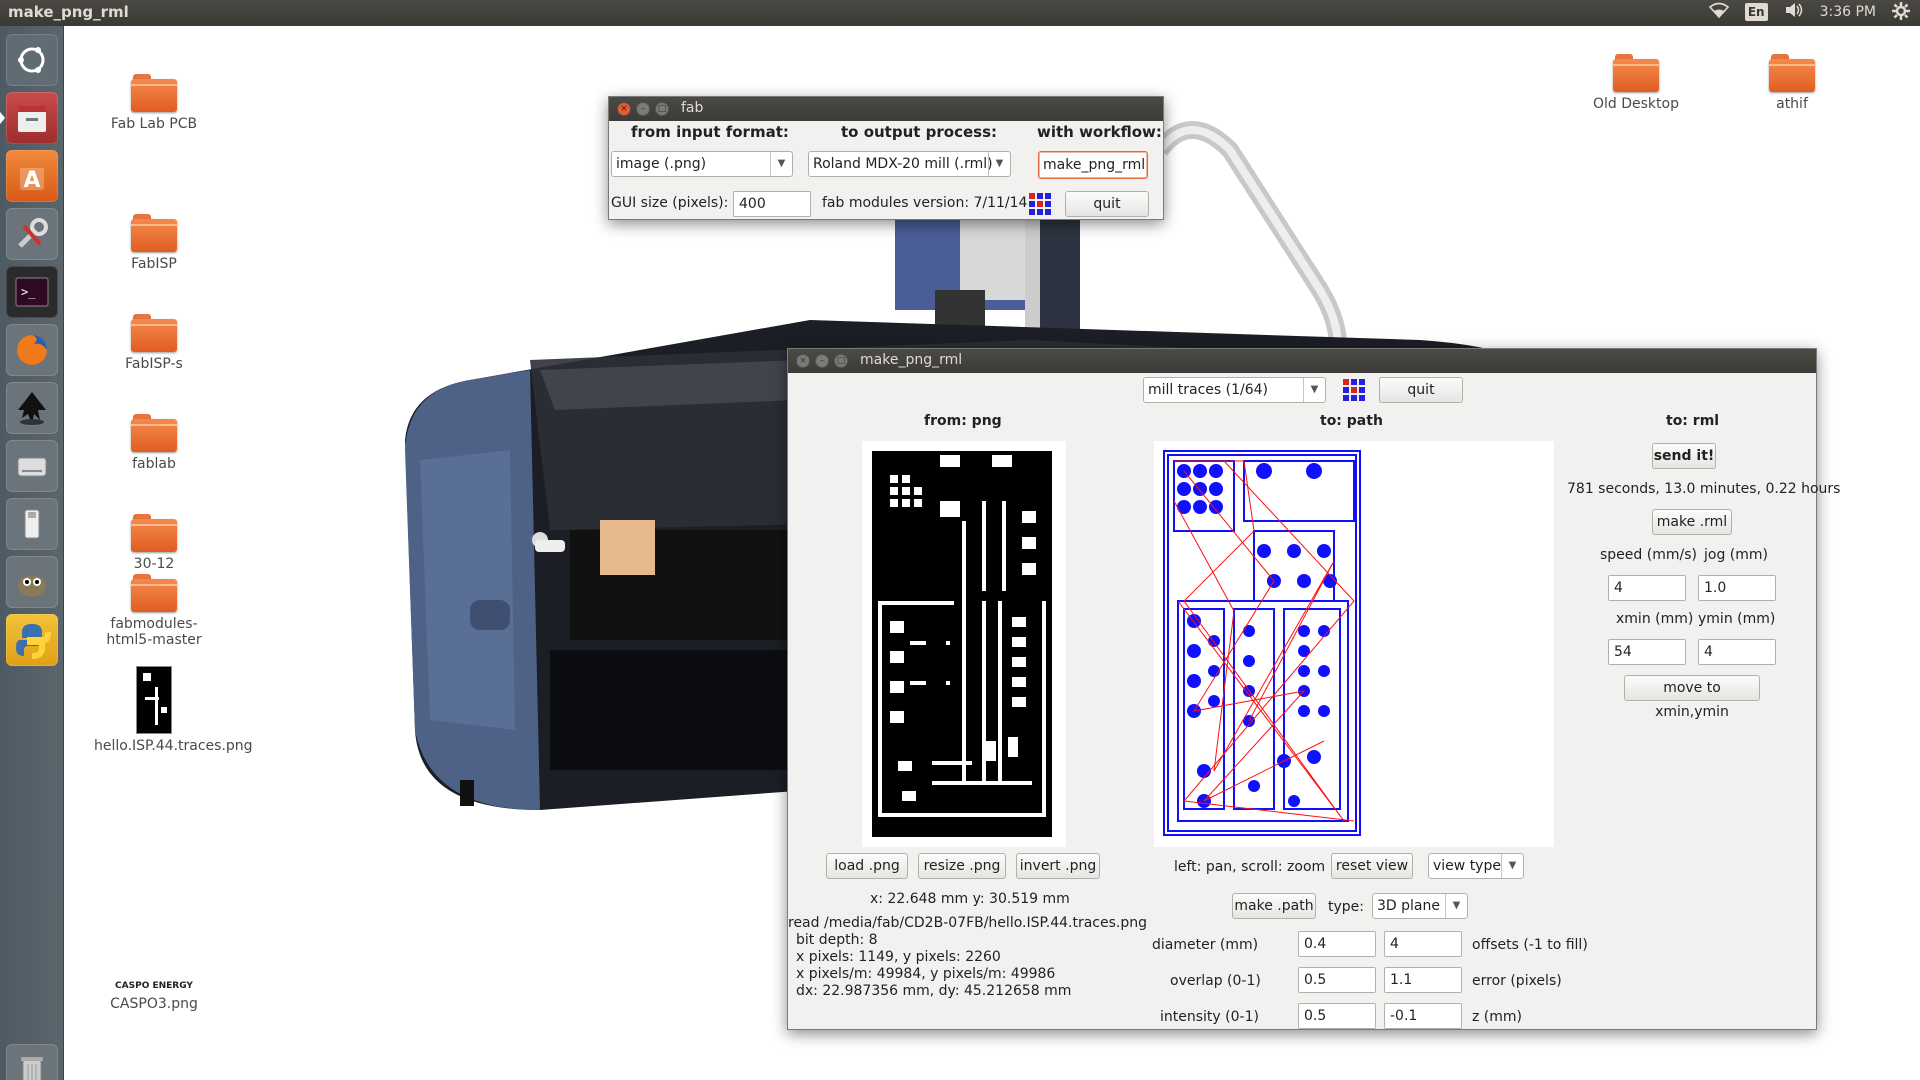 Image resolution: width=1920 pixels, height=1080 pixels. Describe the element at coordinates (1058, 866) in the screenshot. I see `invert-png-button: invert .png` at that location.